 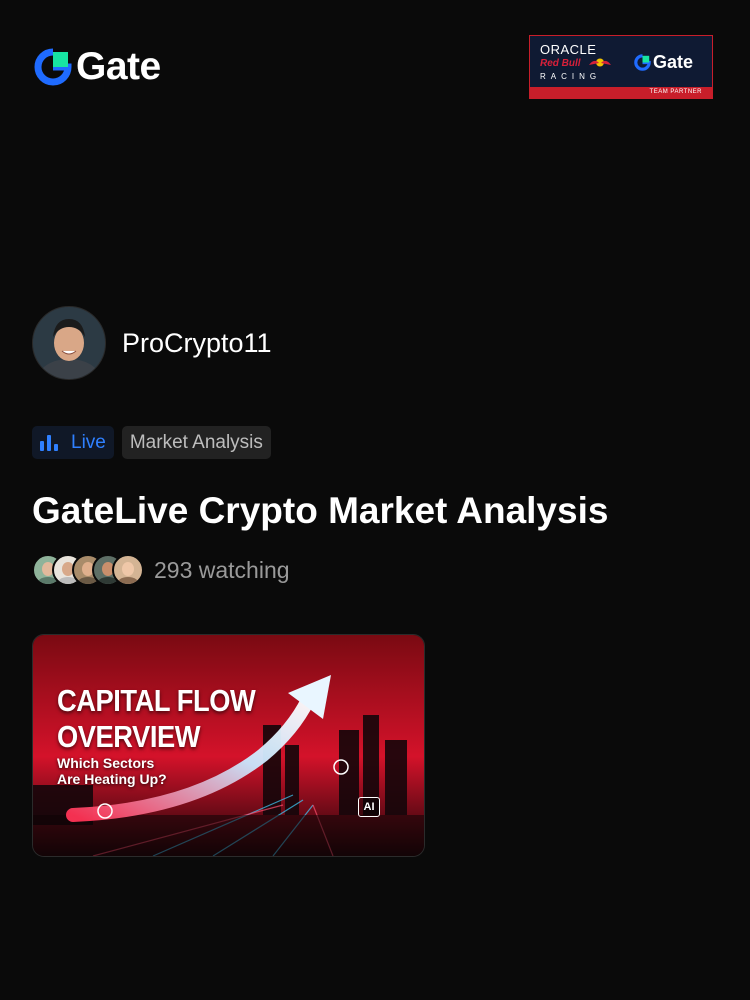 What do you see at coordinates (112, 771) in the screenshot?
I see `thumbnail-subheadline: Which Sectors Are Heating Up?` at bounding box center [112, 771].